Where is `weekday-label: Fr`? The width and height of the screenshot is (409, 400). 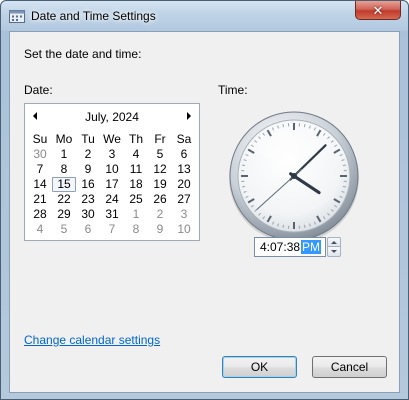 weekday-label: Fr is located at coordinates (160, 139).